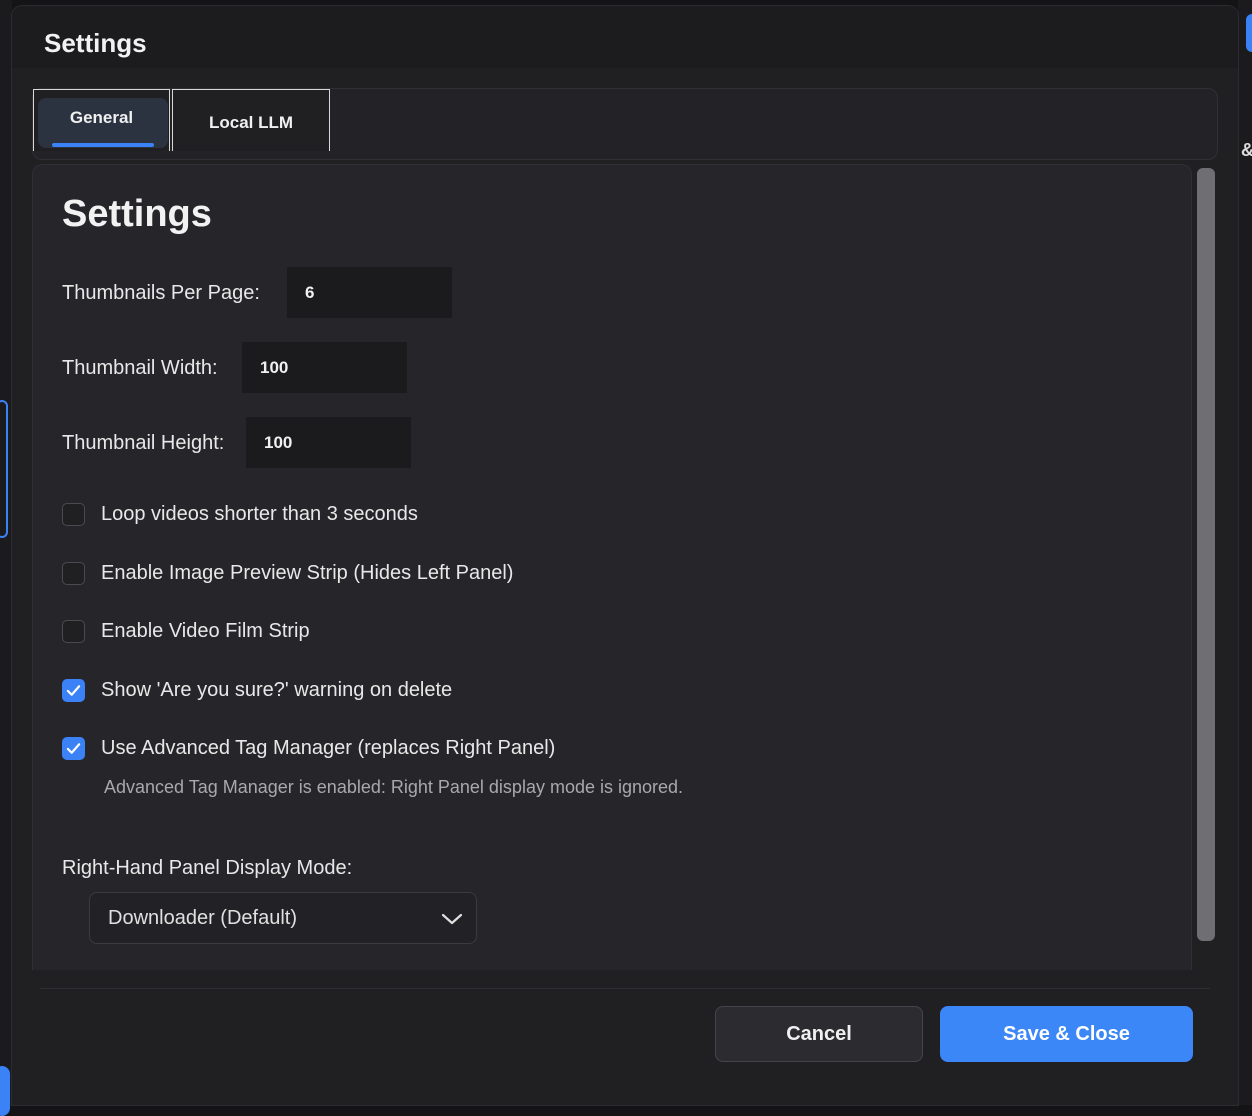 Image resolution: width=1252 pixels, height=1116 pixels. What do you see at coordinates (202, 917) in the screenshot?
I see `display-mode-value: Downloader (Default)` at bounding box center [202, 917].